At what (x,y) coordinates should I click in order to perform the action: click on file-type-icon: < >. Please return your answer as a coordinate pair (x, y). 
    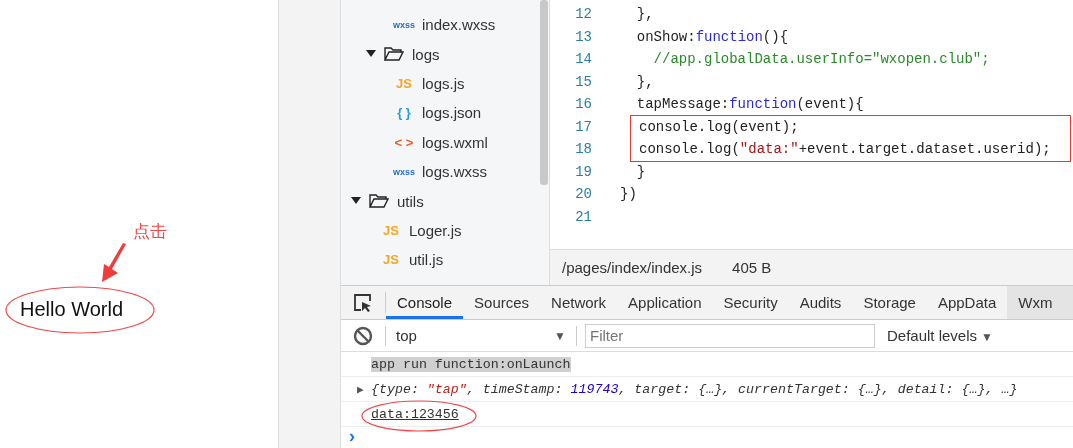
    Looking at the image, I should click on (404, 142).